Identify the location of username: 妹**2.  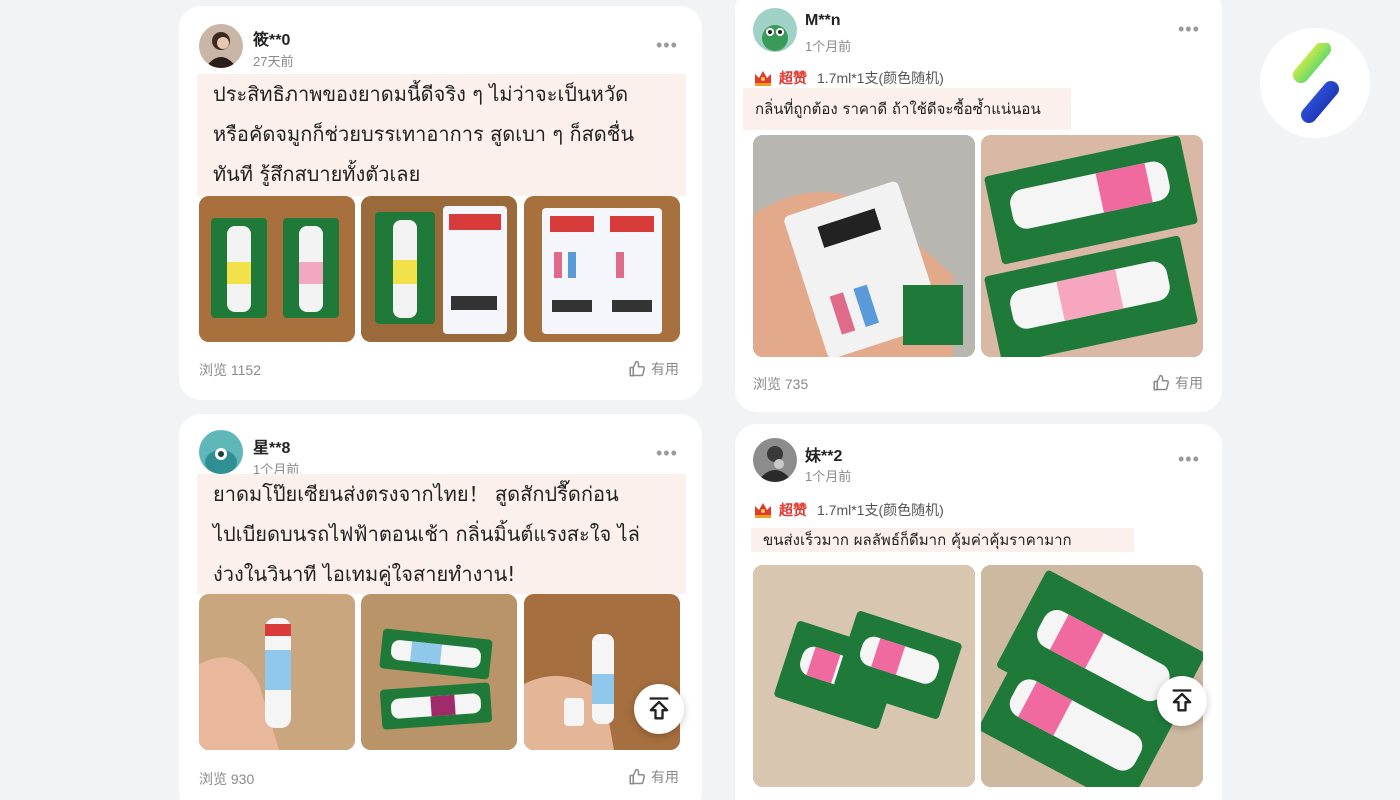
(824, 456).